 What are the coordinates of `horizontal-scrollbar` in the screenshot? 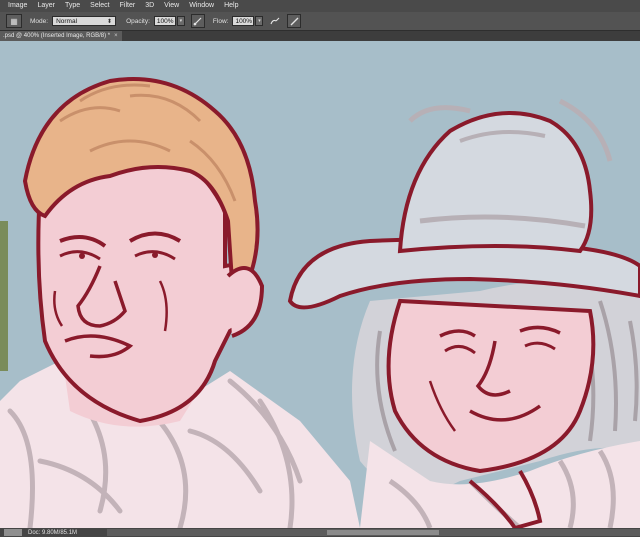 It's located at (373, 532).